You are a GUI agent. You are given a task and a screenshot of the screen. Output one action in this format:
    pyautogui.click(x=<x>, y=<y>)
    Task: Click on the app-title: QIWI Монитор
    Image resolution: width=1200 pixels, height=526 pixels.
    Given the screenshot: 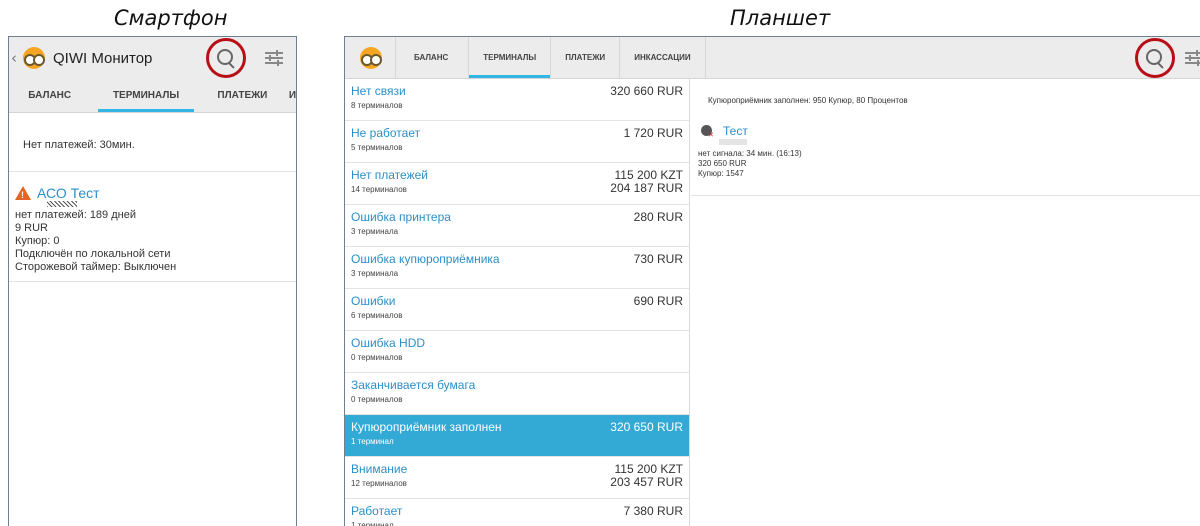 What is the action you would take?
    pyautogui.click(x=103, y=58)
    